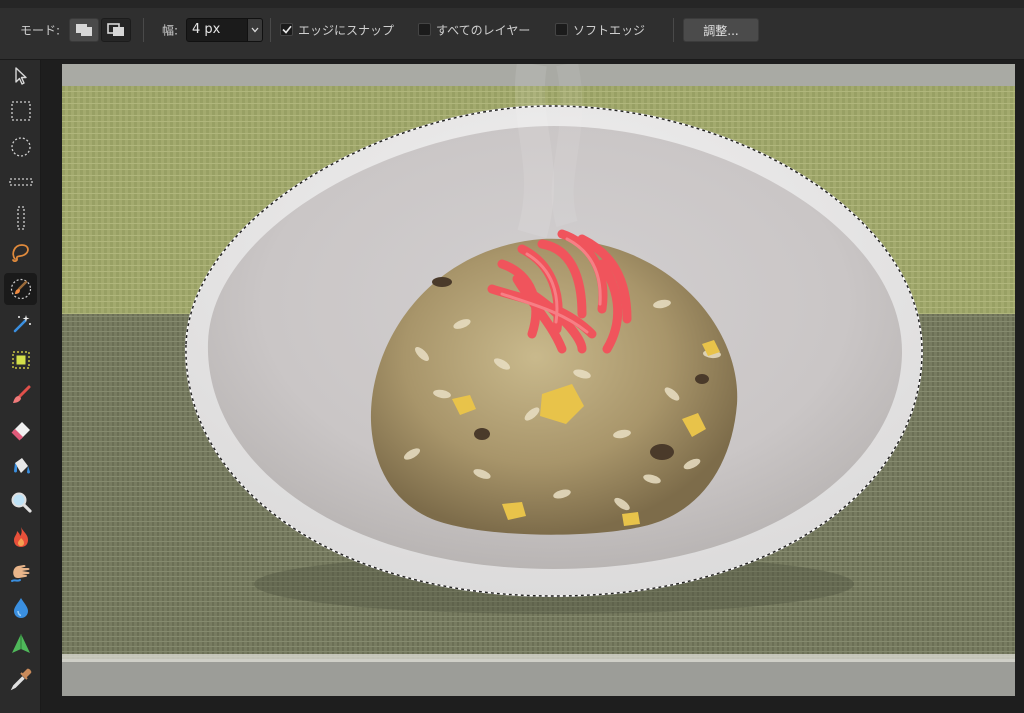 The width and height of the screenshot is (1024, 713). I want to click on elliptical-marquee-icon, so click(20, 147).